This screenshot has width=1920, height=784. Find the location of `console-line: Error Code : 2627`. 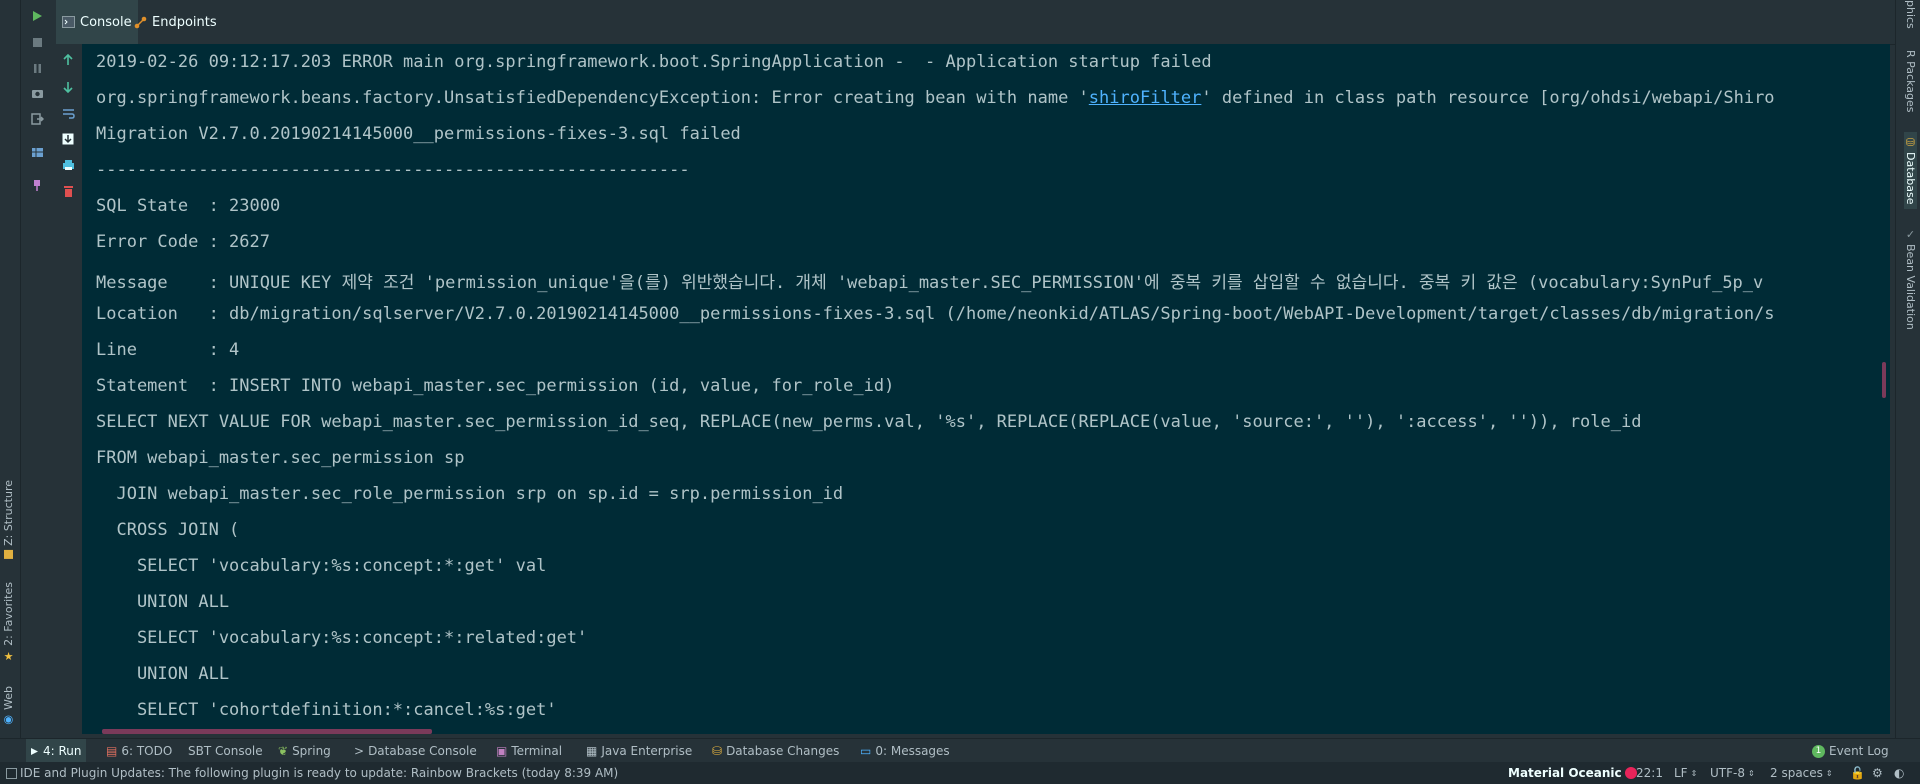

console-line: Error Code : 2627 is located at coordinates (183, 242).